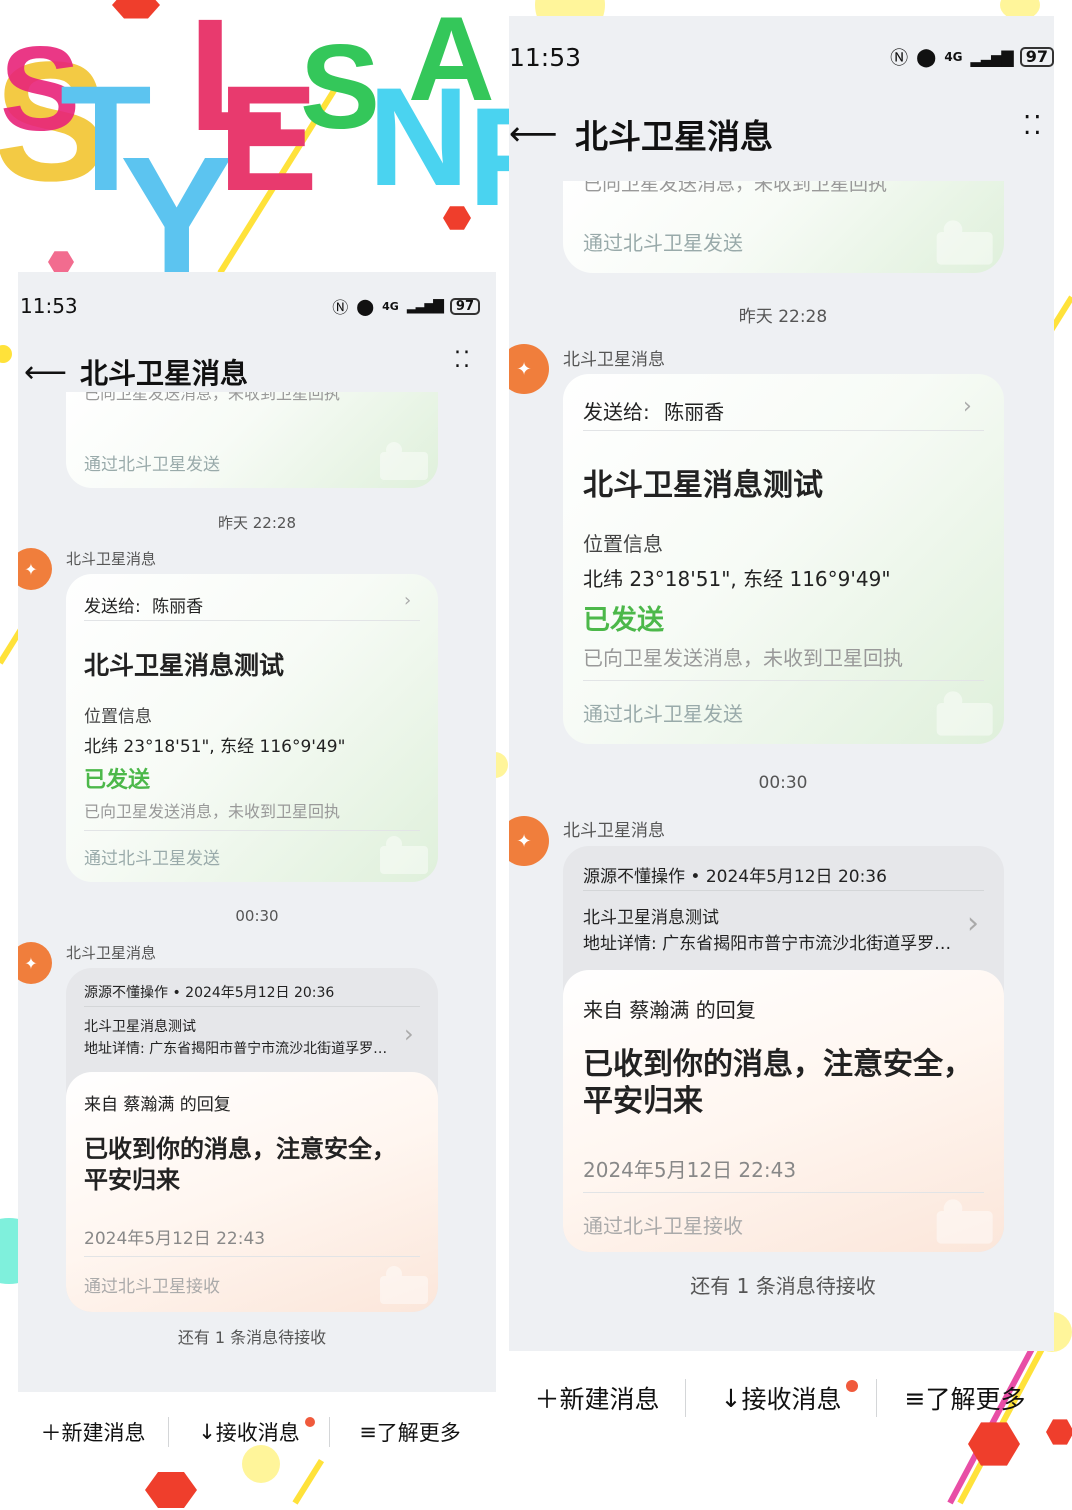 The width and height of the screenshot is (1072, 1510). Describe the element at coordinates (261, 1464) in the screenshot. I see `decor-dot` at that location.